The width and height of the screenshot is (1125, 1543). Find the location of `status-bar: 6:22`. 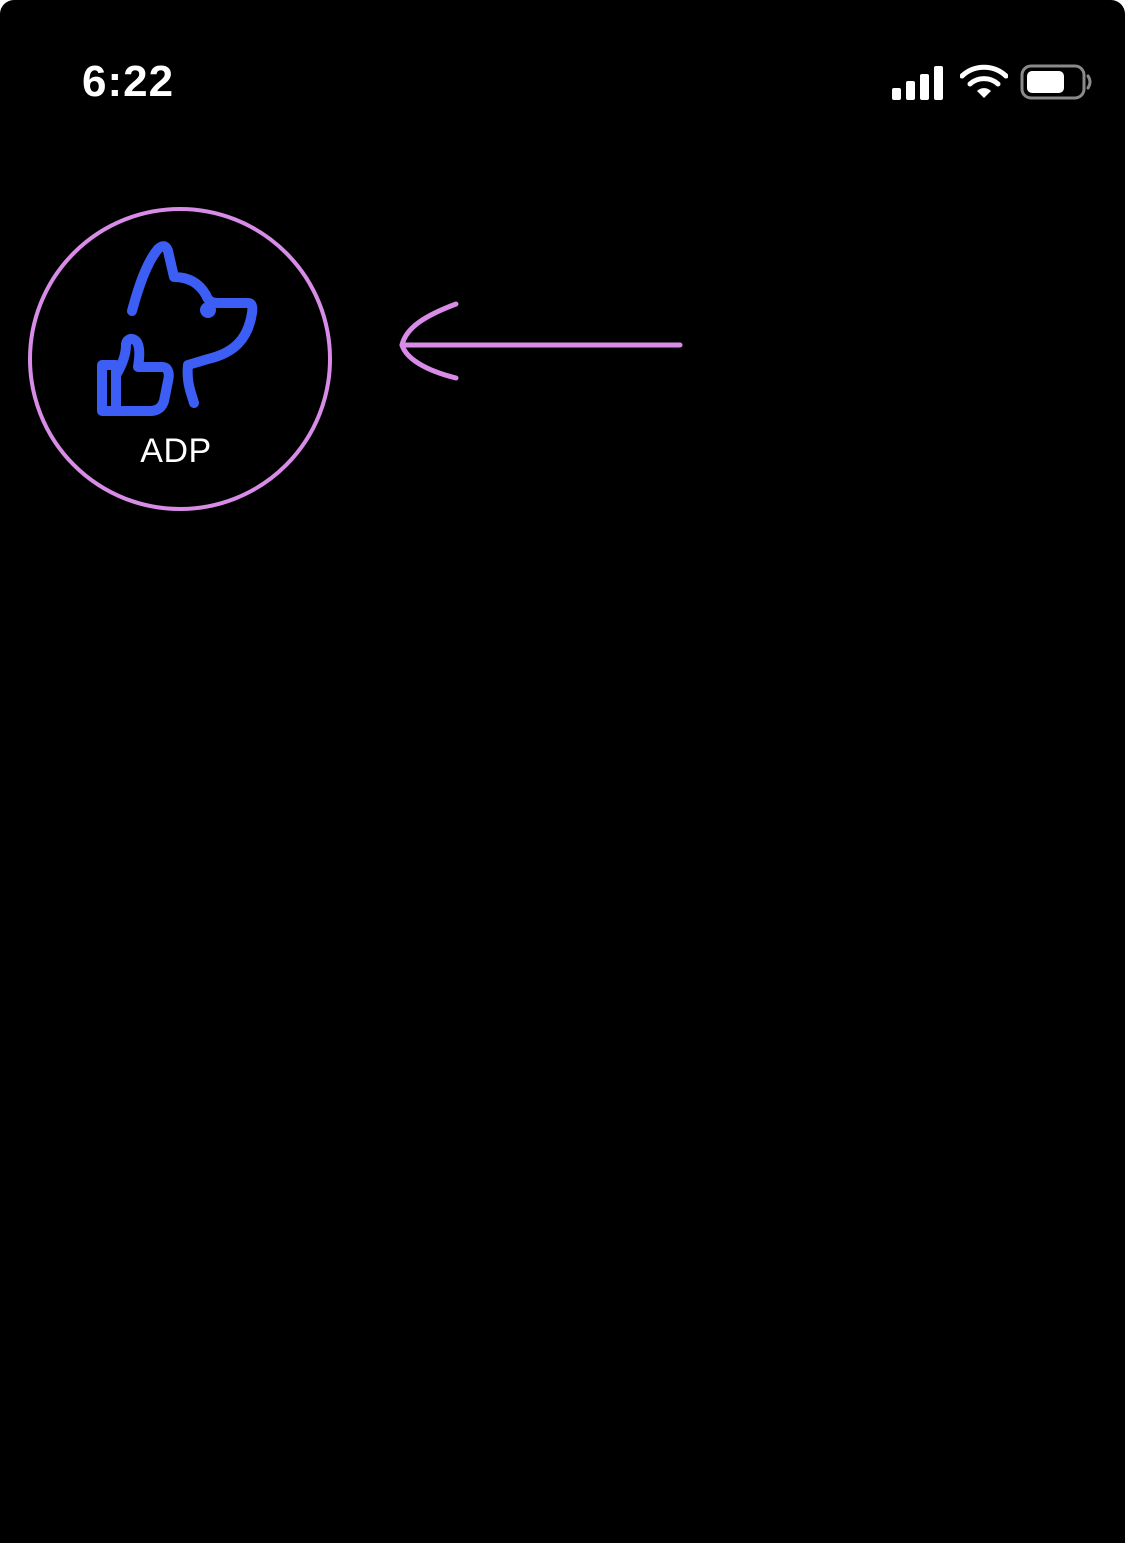

status-bar: 6:22 is located at coordinates (562, 80).